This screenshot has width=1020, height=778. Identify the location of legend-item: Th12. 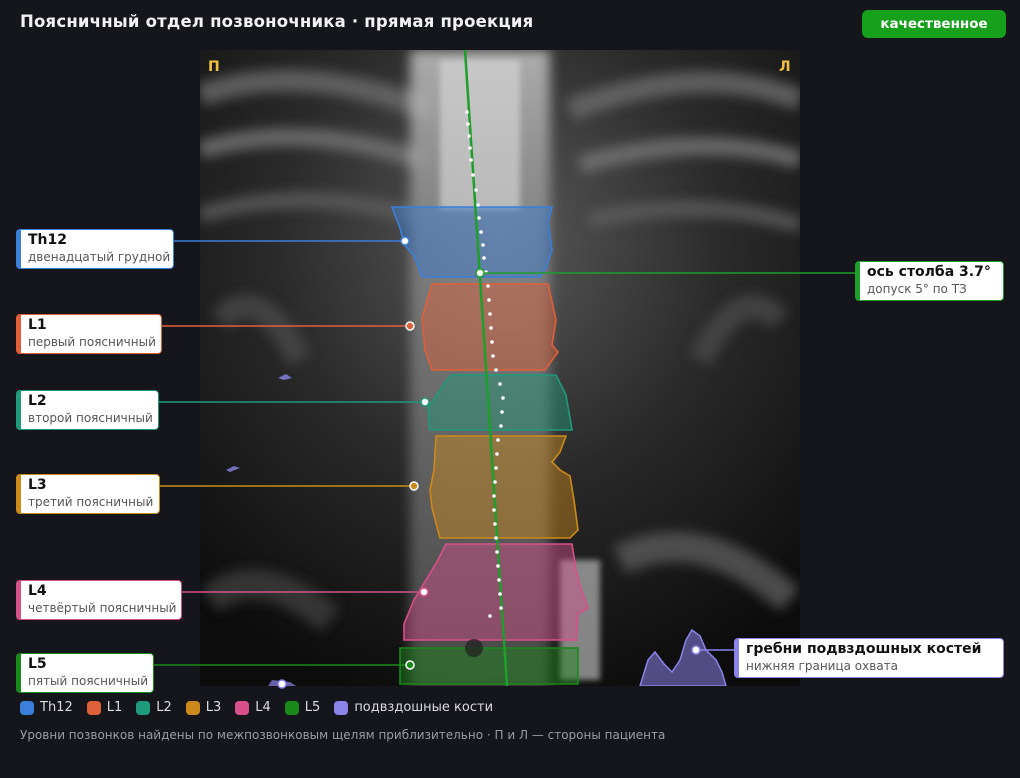
(46, 707).